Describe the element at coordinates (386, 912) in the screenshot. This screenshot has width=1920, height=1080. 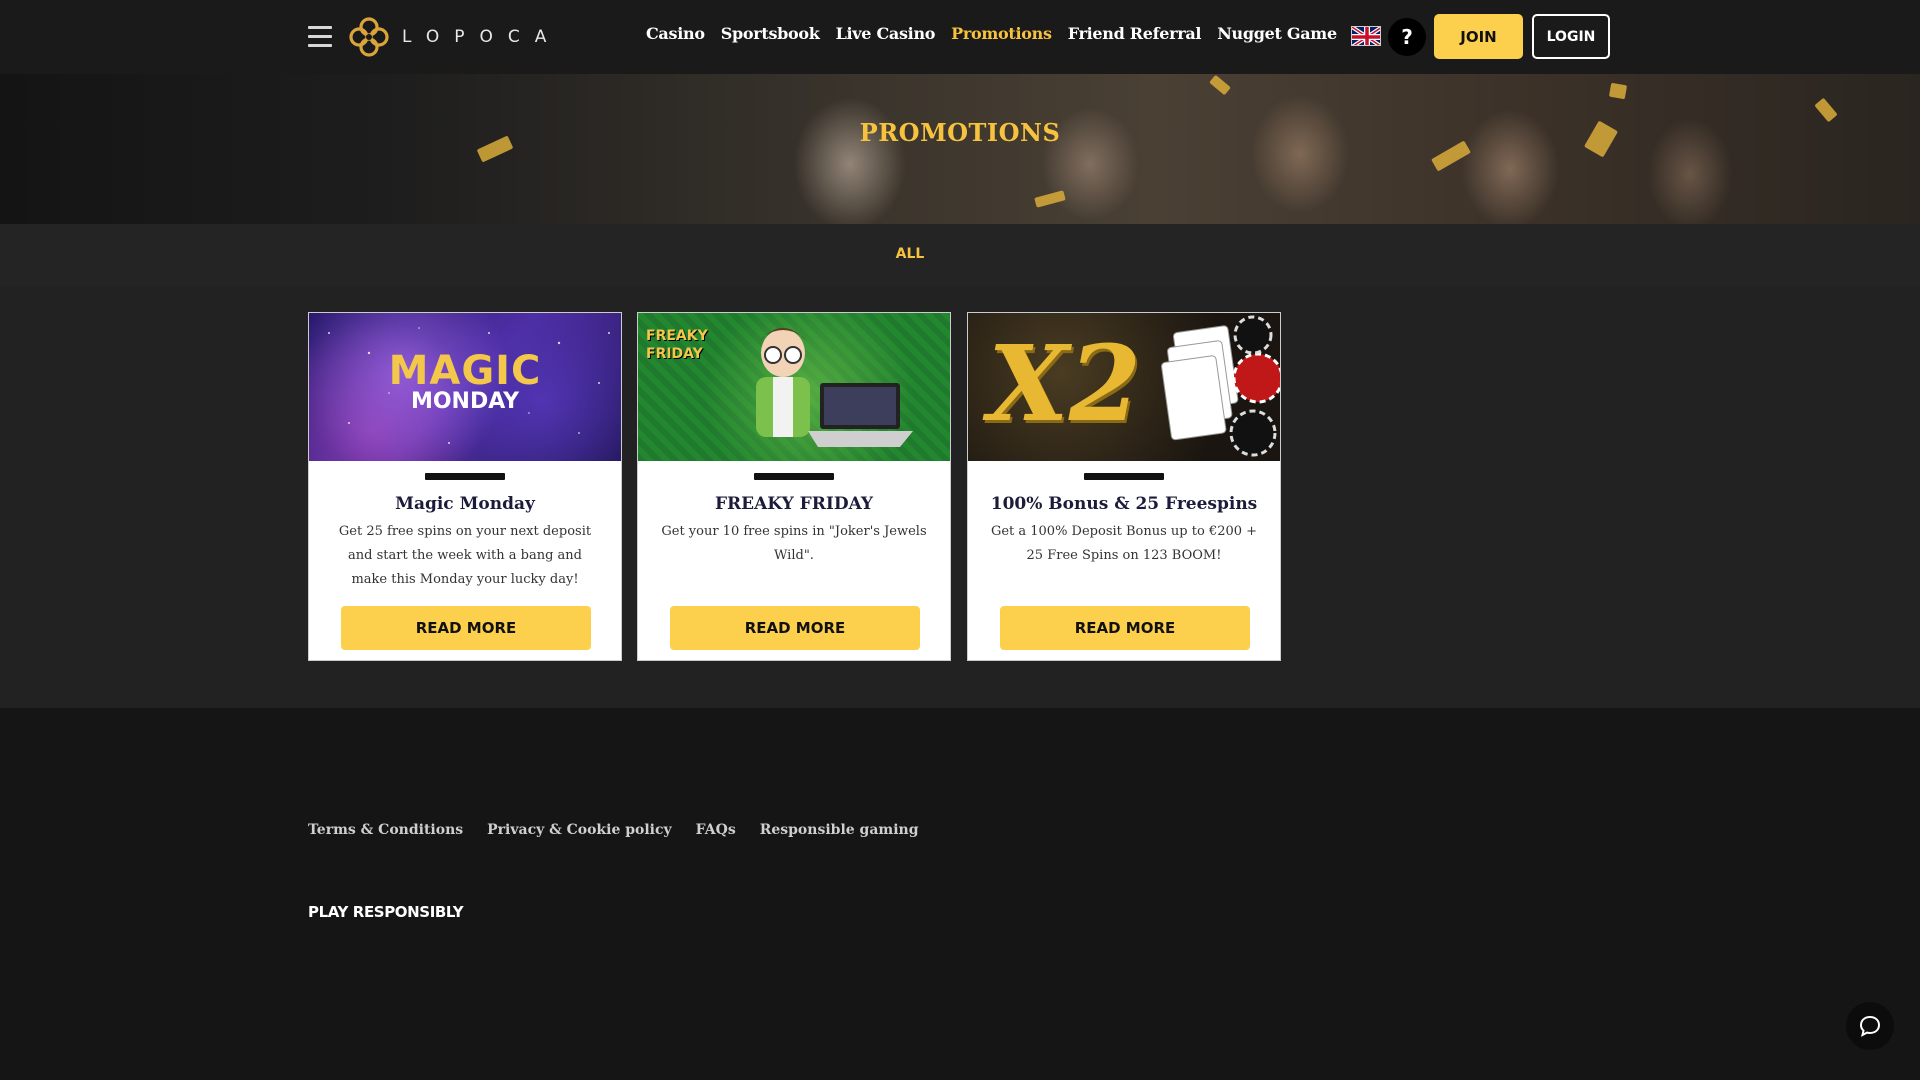
I see `play-responsibly-heading: PLAY RESPONSIBLY` at that location.